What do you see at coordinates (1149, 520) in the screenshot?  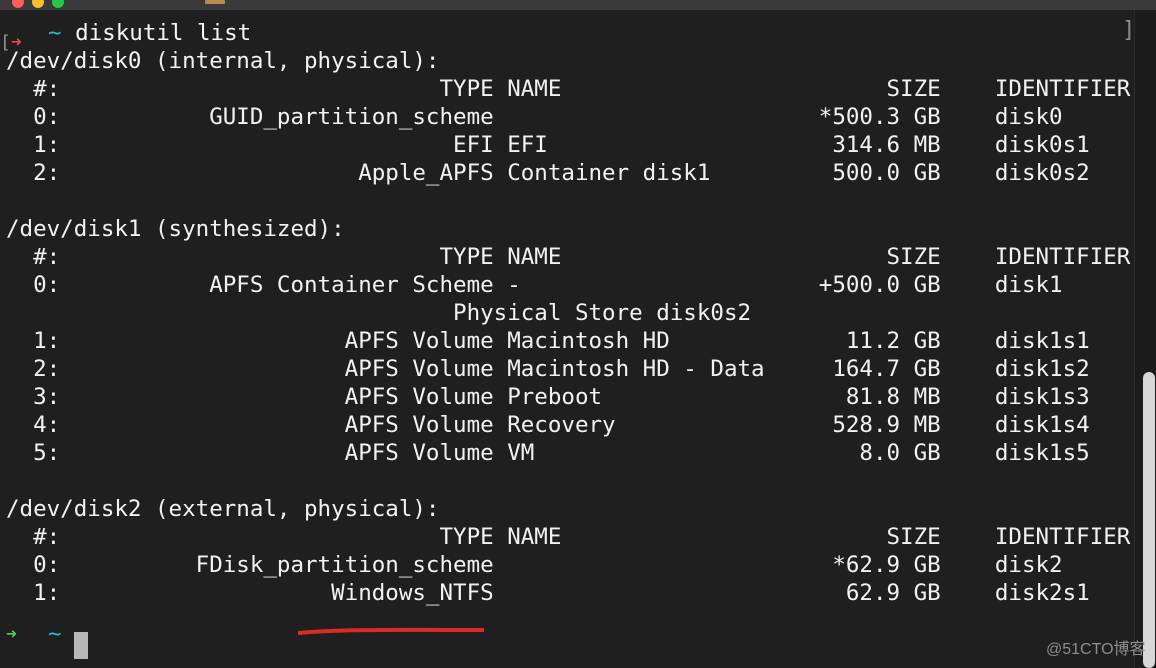 I see `scrollbar-thumb` at bounding box center [1149, 520].